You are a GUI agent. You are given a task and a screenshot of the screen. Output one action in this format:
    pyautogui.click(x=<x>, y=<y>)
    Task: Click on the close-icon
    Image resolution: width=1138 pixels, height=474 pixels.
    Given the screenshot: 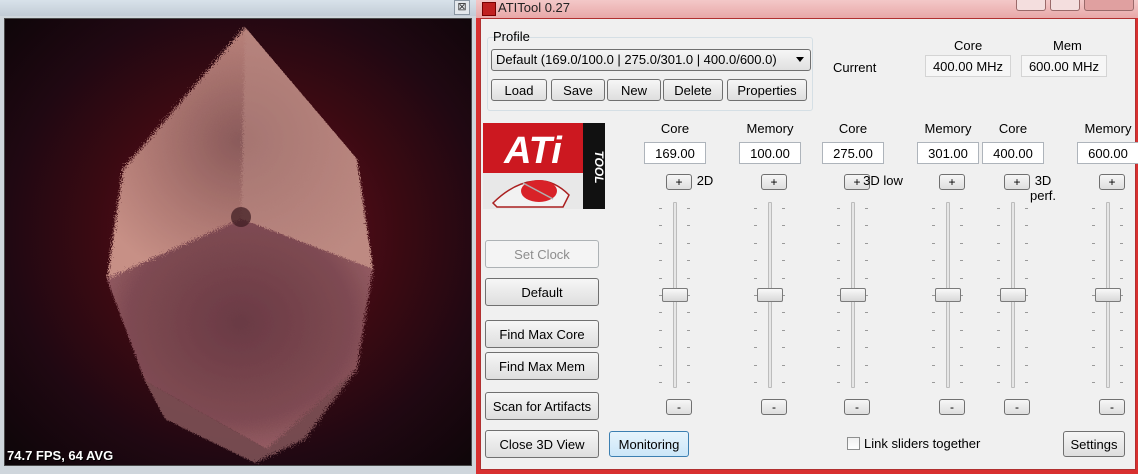 What is the action you would take?
    pyautogui.click(x=1109, y=5)
    